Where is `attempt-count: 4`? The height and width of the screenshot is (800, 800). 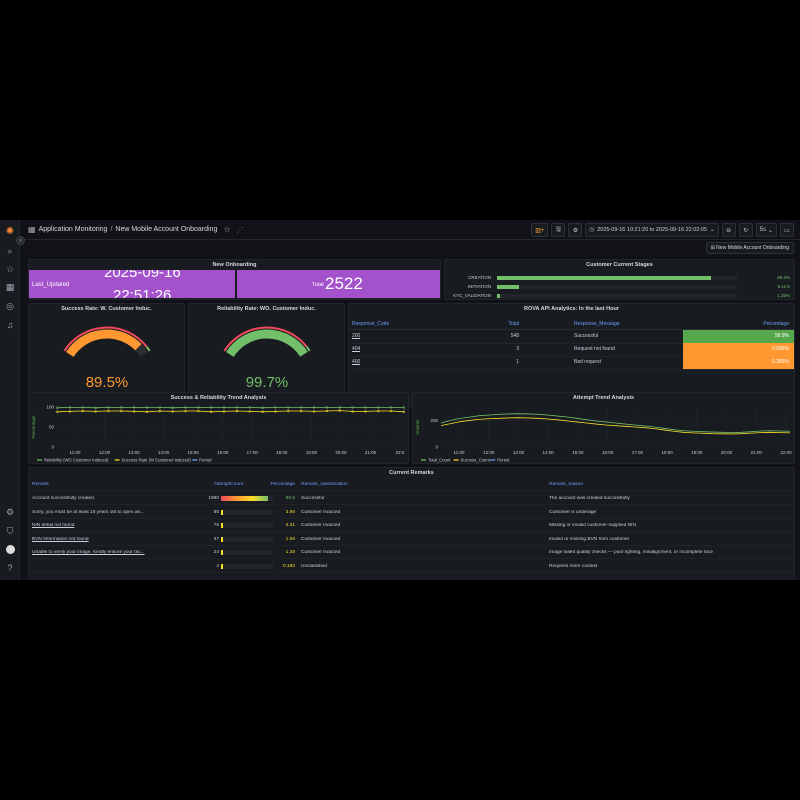
attempt-count: 4 is located at coordinates (217, 566).